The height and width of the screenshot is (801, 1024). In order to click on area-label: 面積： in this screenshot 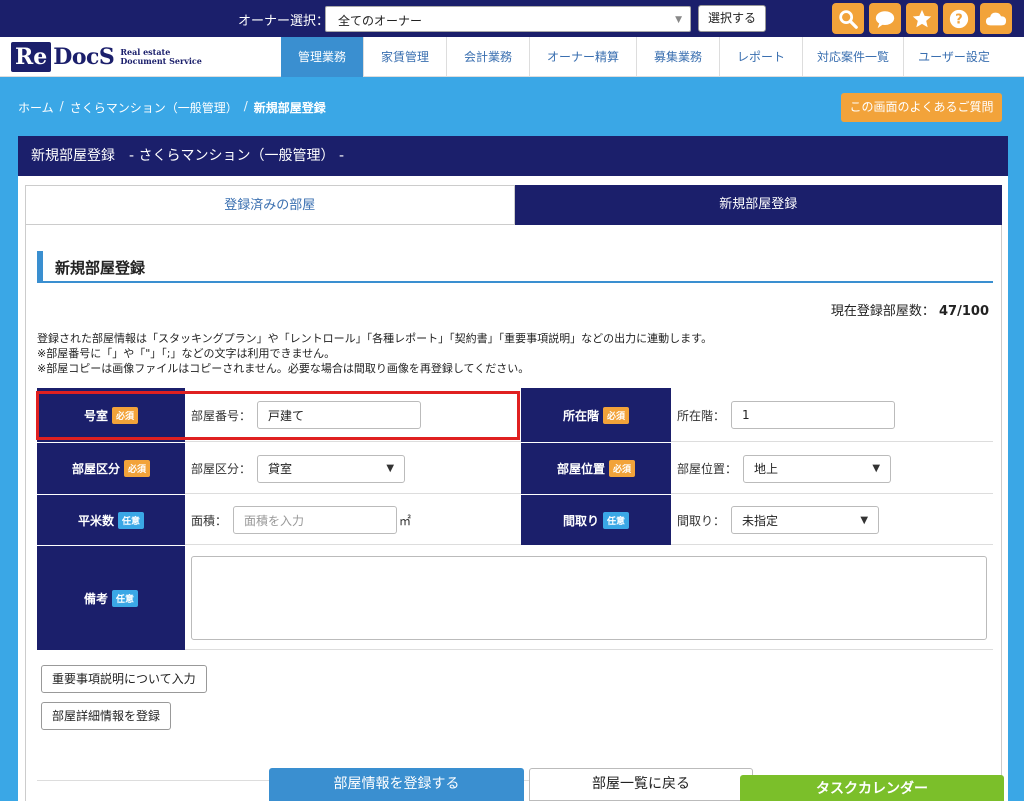, I will do `click(209, 520)`.